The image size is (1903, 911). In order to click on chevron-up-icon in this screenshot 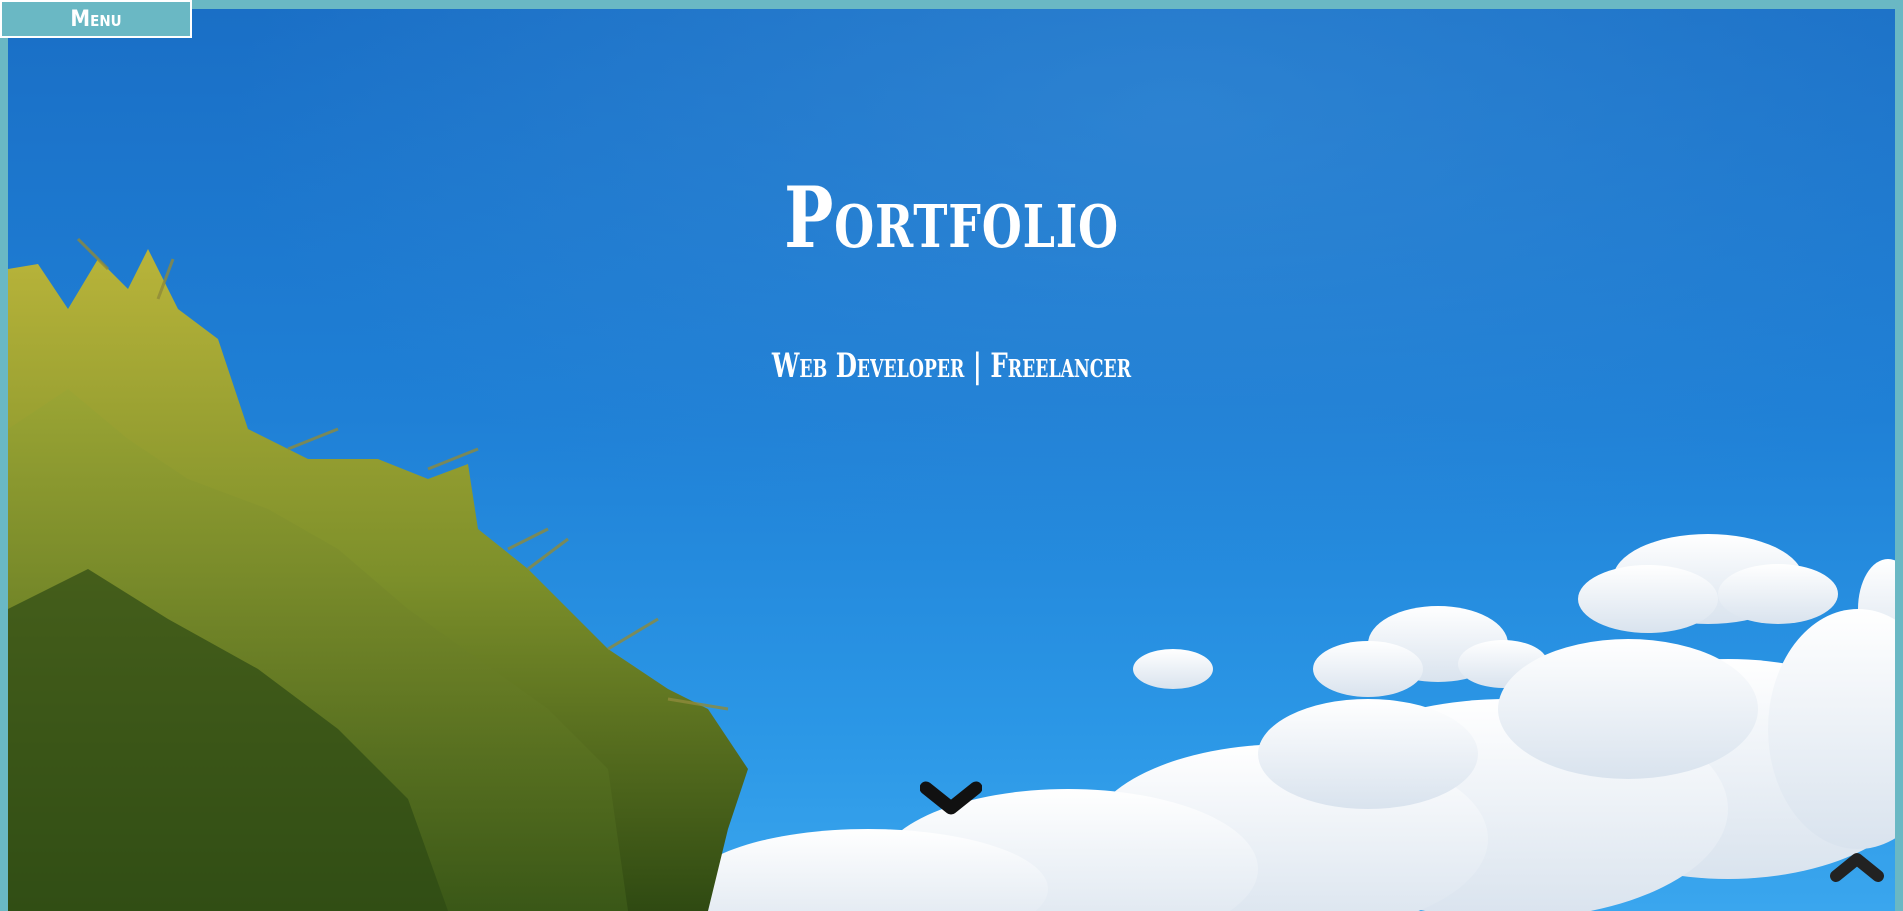, I will do `click(1857, 867)`.